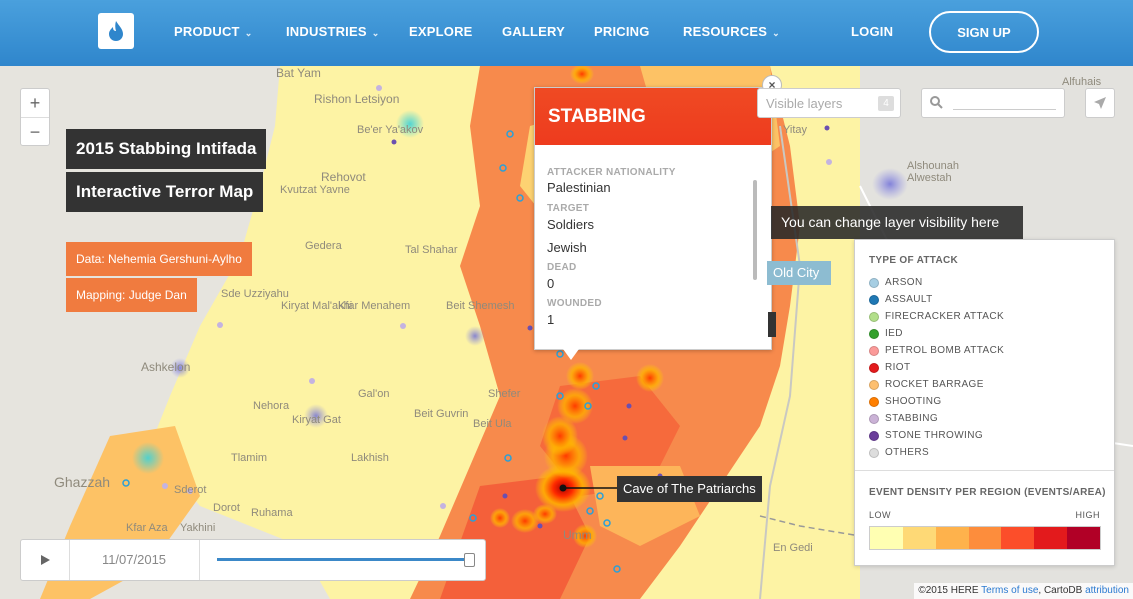 The height and width of the screenshot is (599, 1133). Describe the element at coordinates (886, 333) in the screenshot. I see `legend-item: IED` at that location.